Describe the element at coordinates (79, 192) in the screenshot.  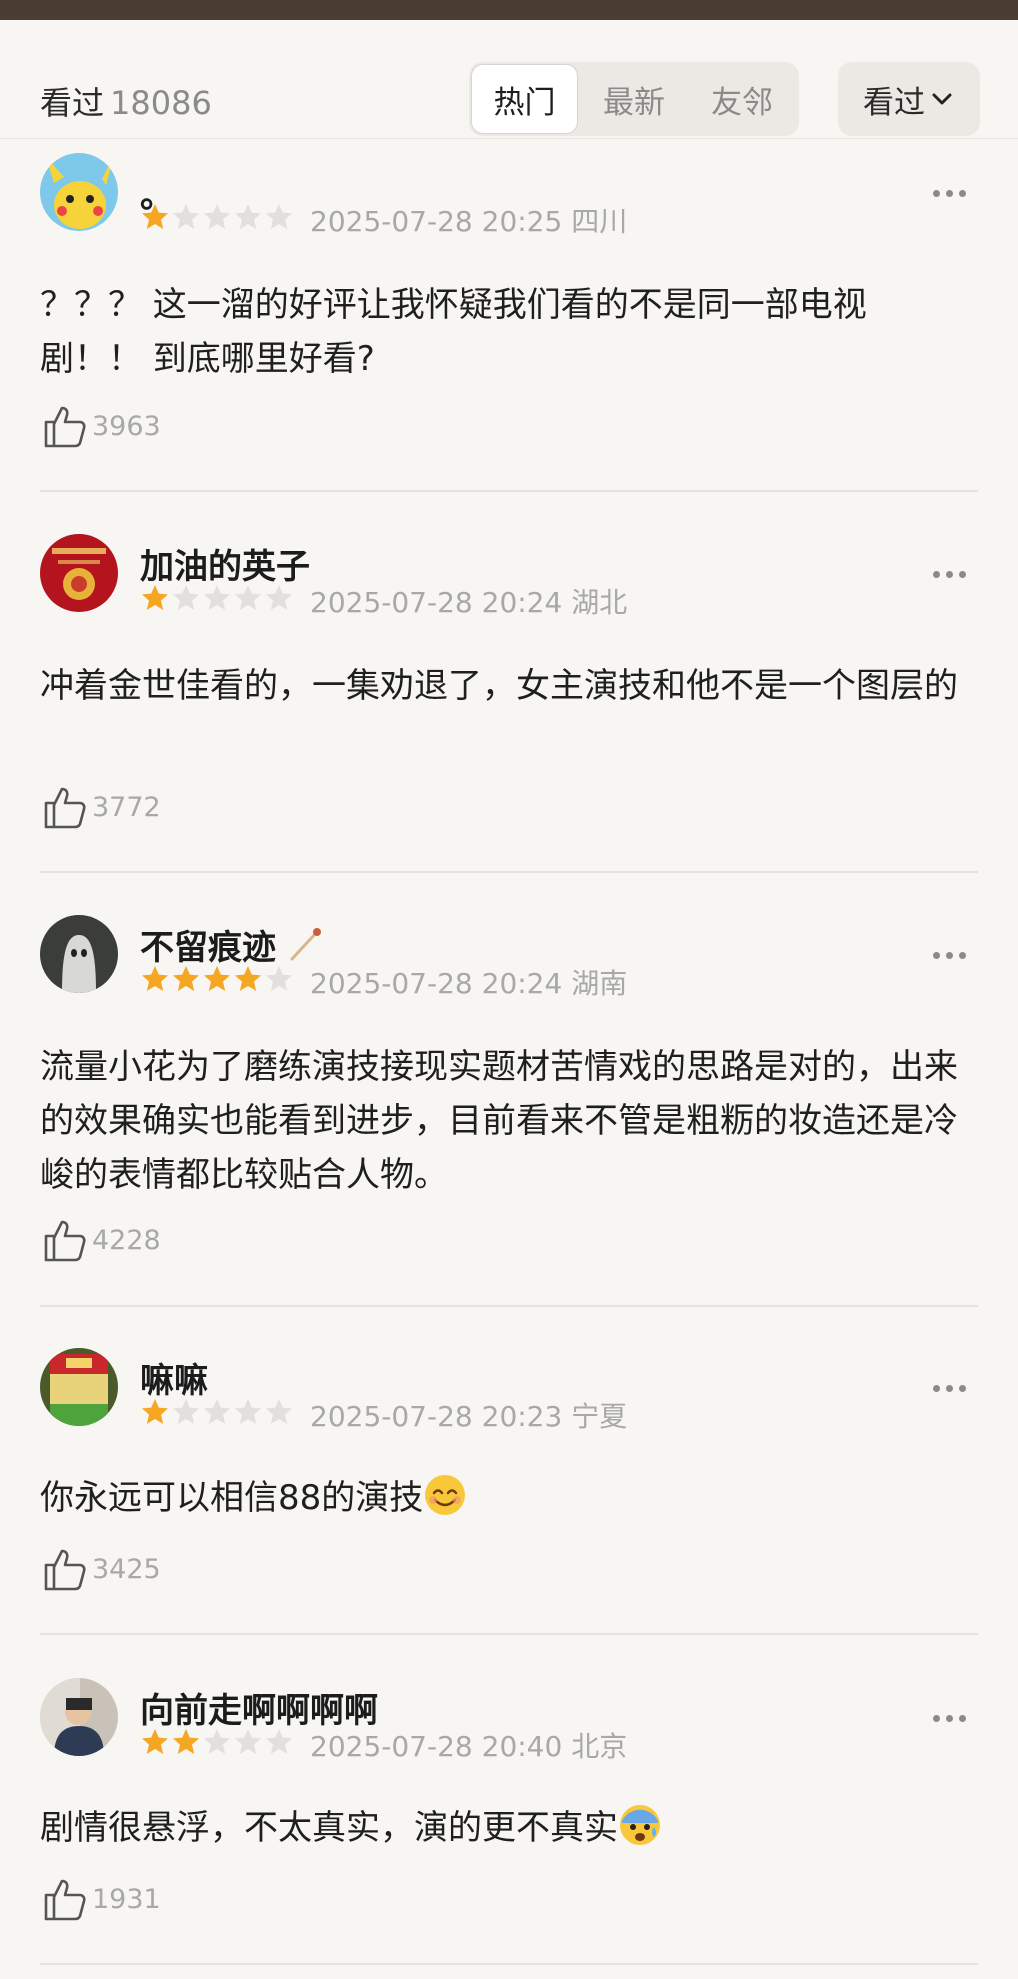
I see `pikachu-avatar-icon` at that location.